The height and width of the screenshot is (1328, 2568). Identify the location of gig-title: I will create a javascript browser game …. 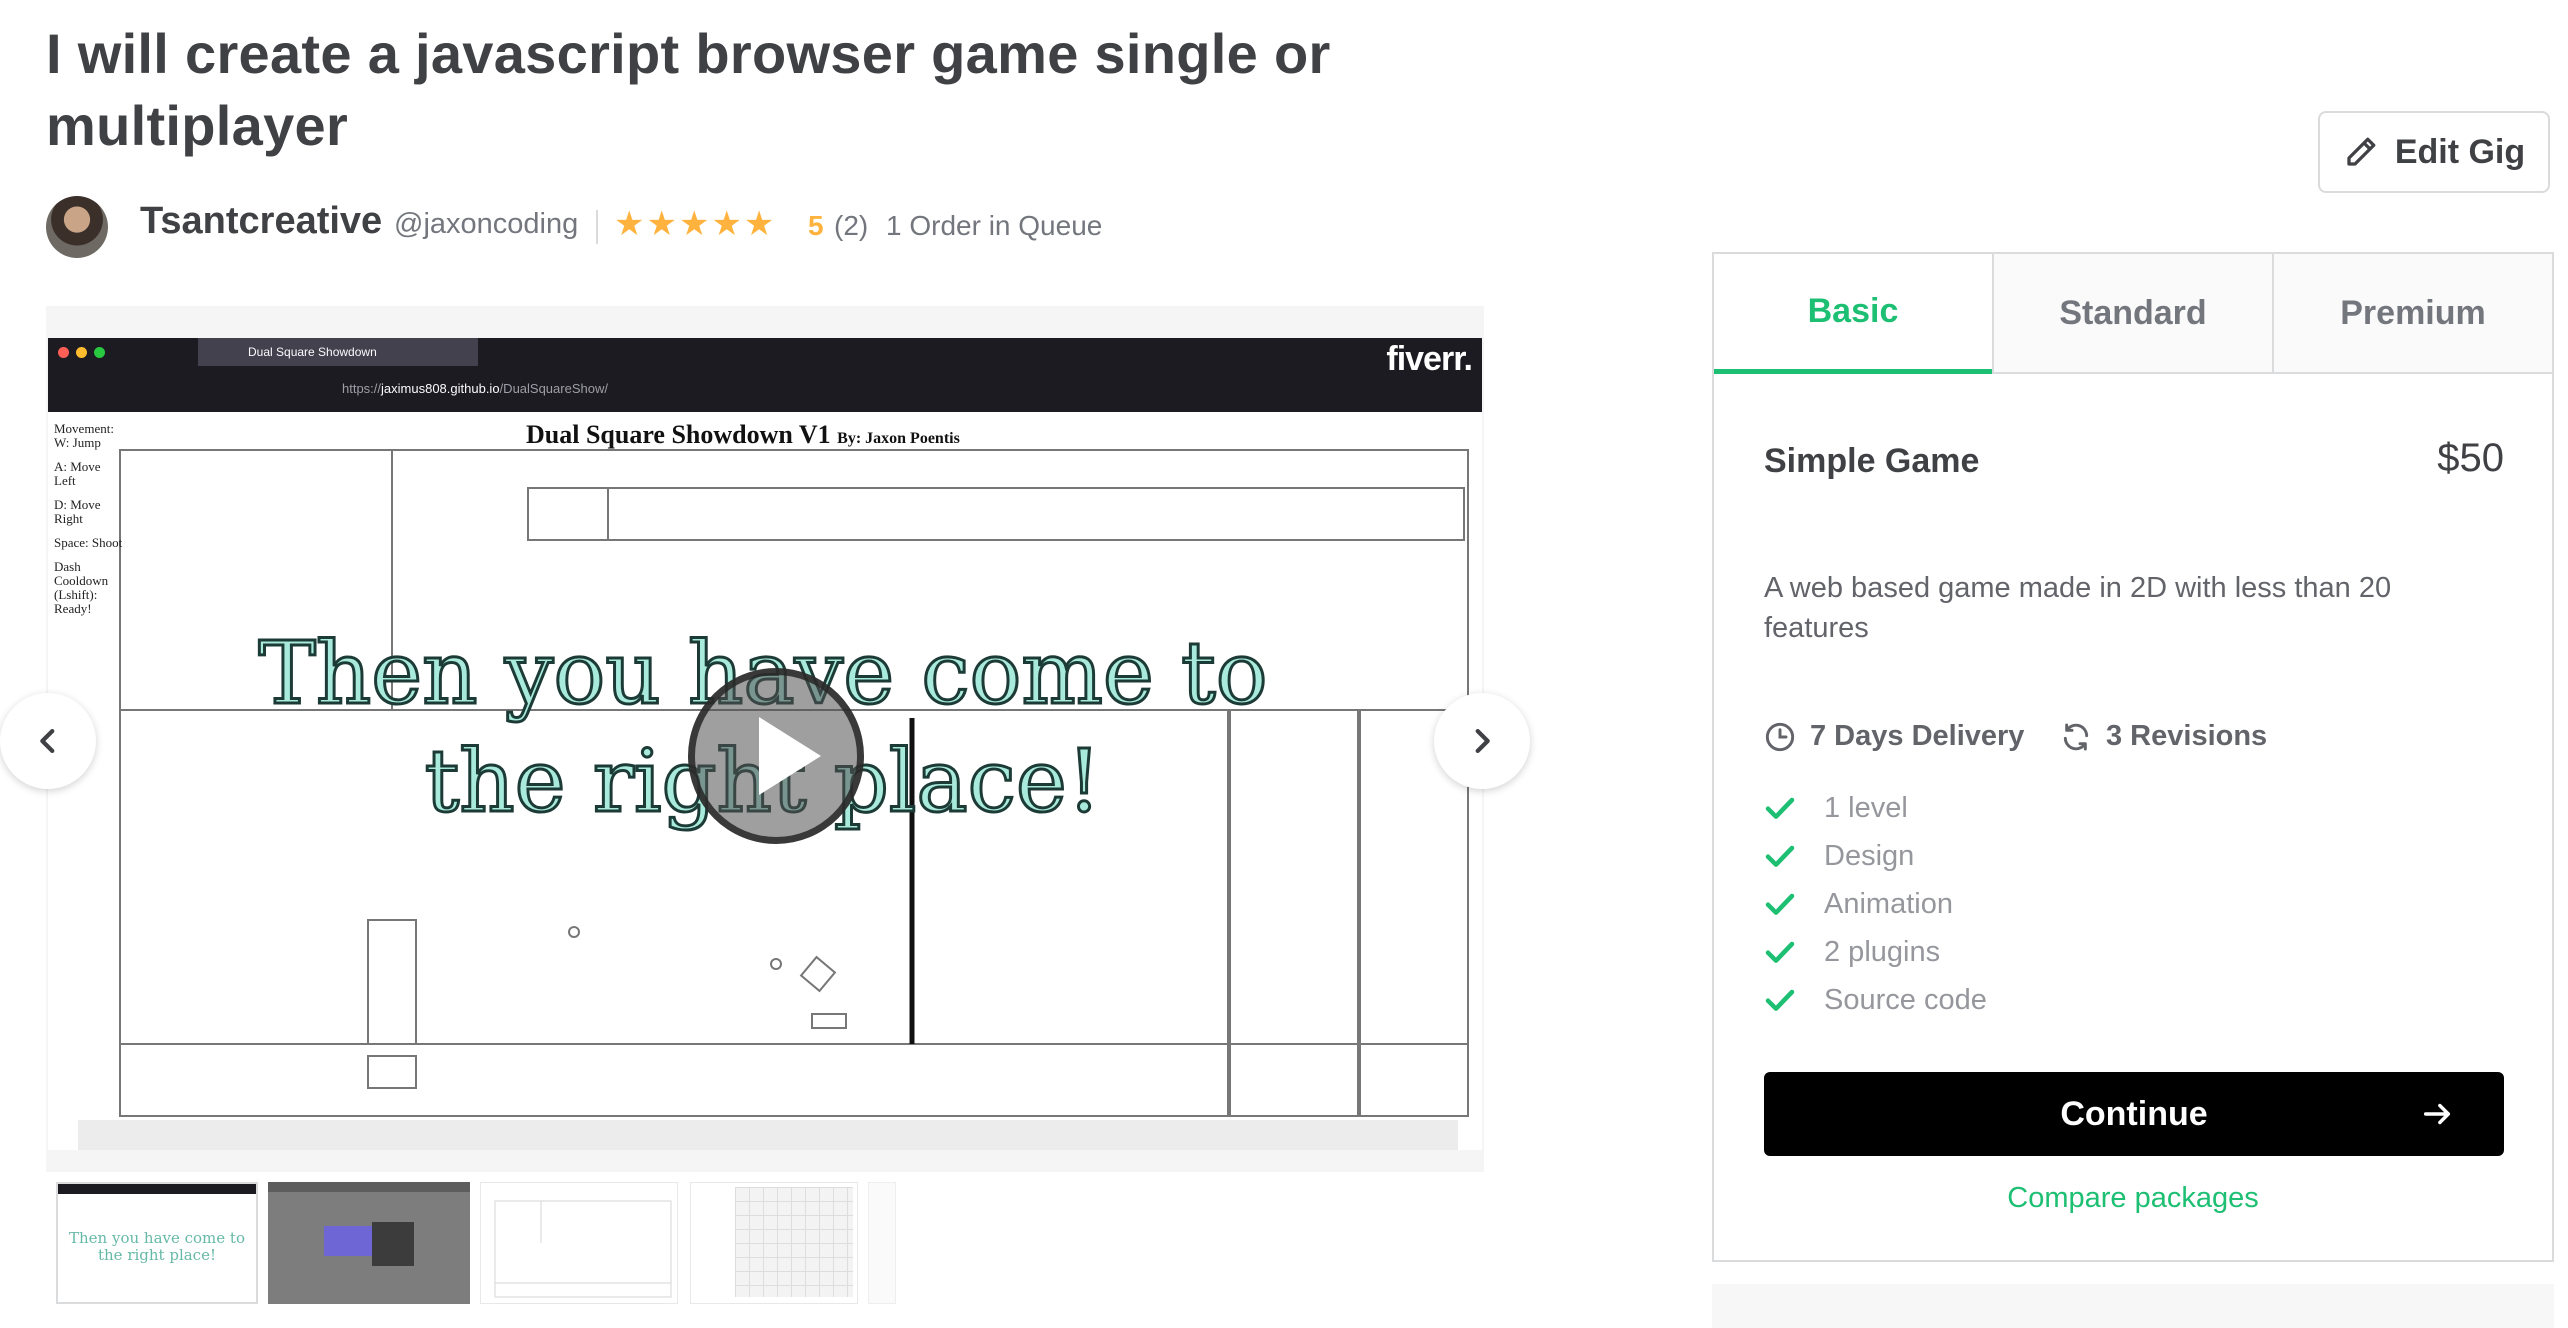
(688, 89).